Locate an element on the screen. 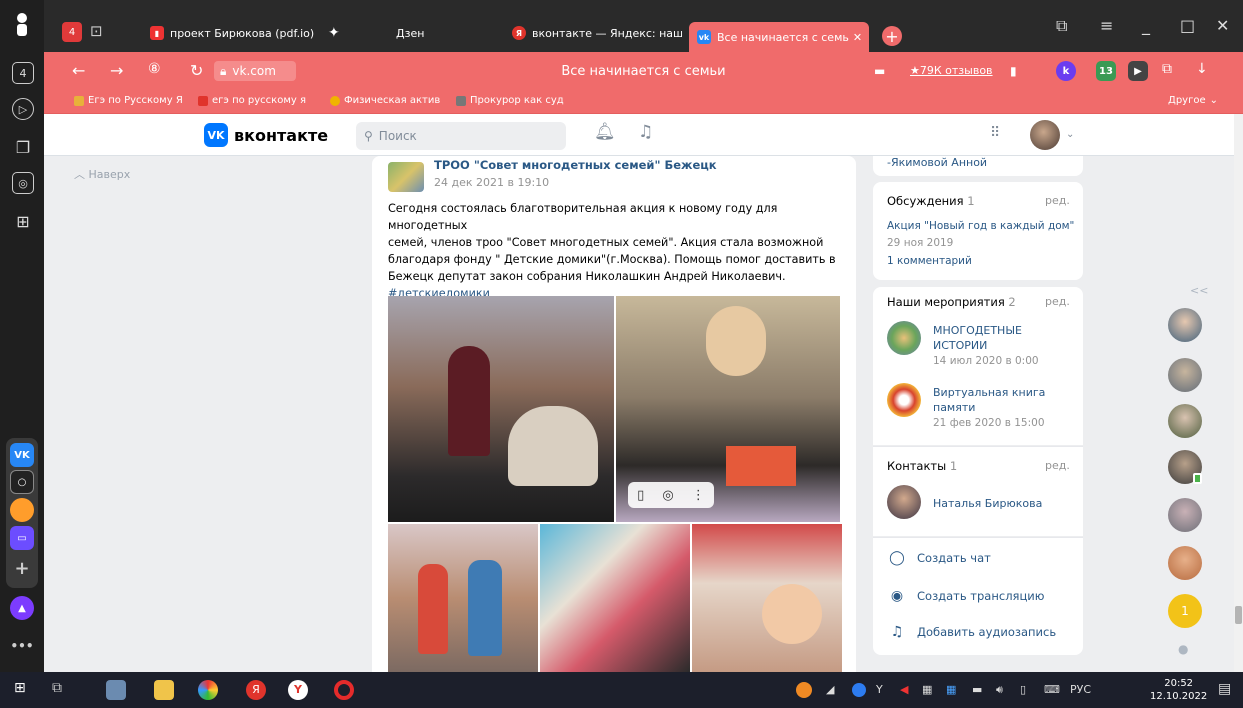 This screenshot has width=1243, height=708. lens-icon: ◎ is located at coordinates (667, 495).